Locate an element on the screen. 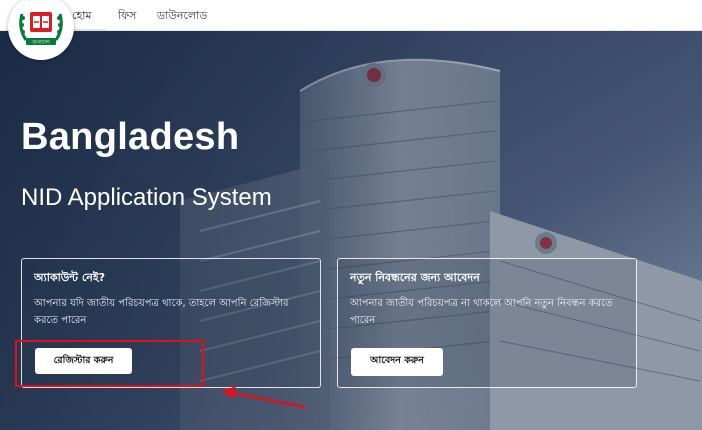  apply-button: আবেদন করুন is located at coordinates (397, 362).